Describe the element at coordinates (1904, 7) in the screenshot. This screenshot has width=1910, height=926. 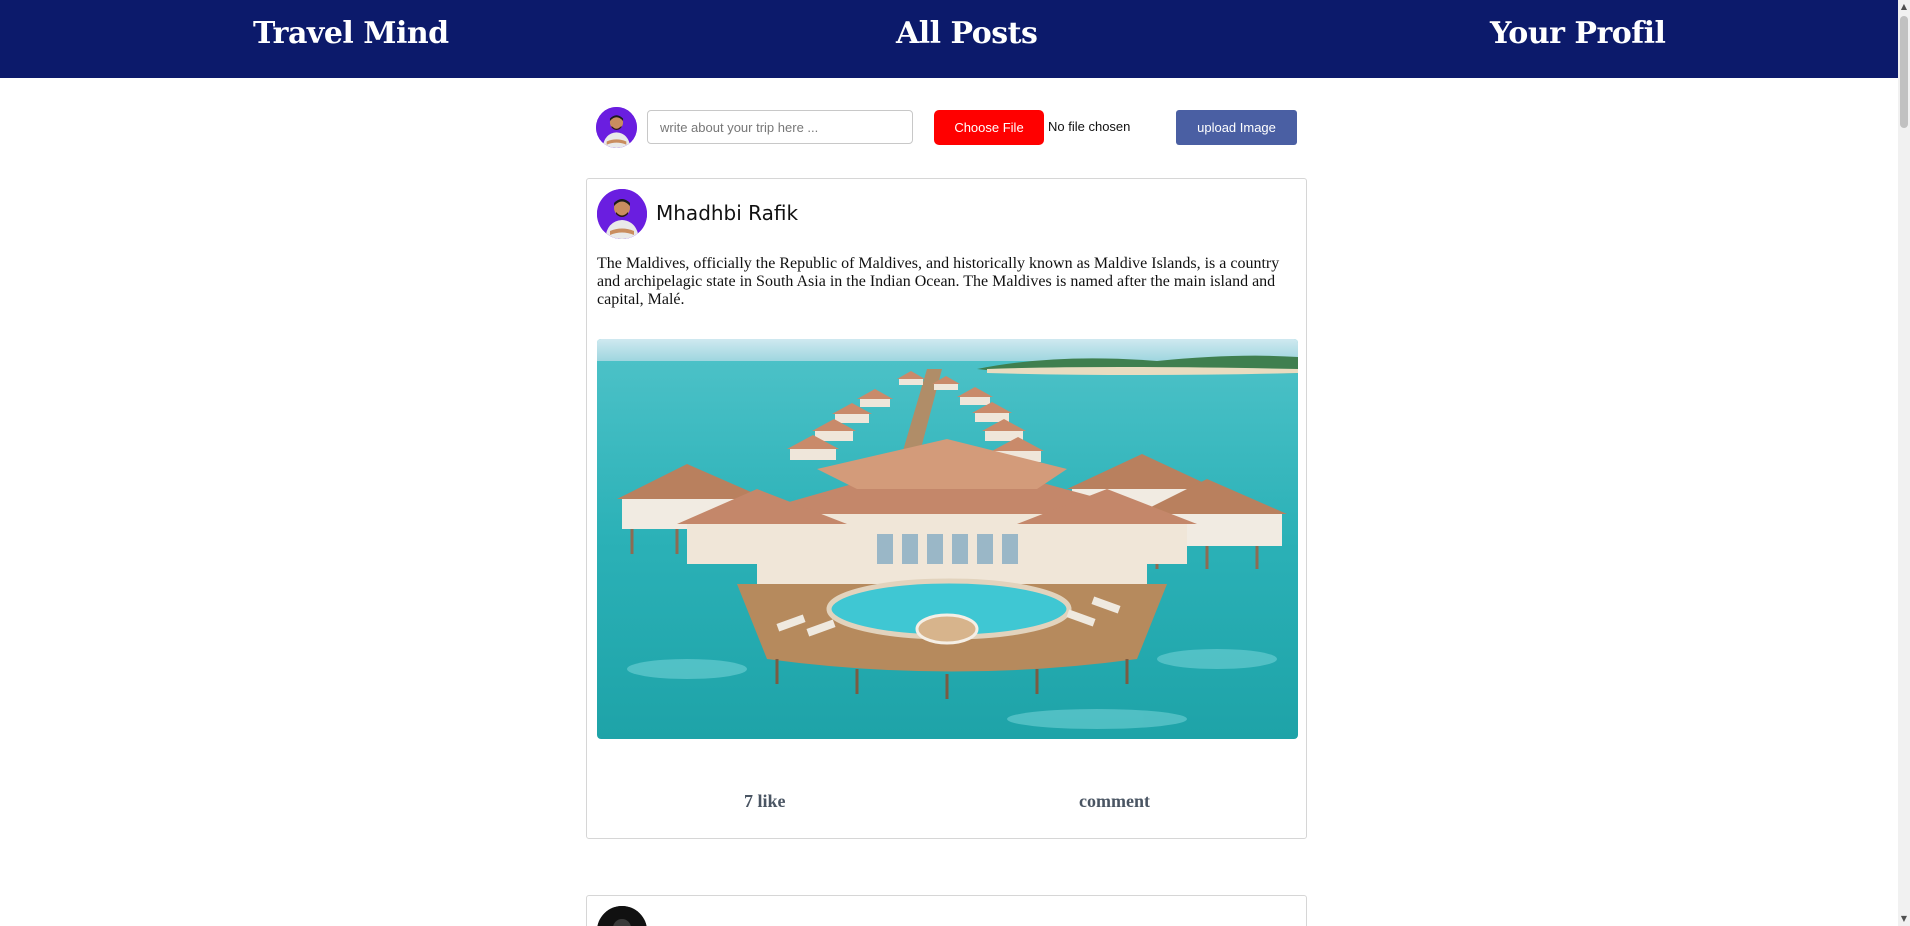
I see `scroll-up-arrow-icon: ▲` at that location.